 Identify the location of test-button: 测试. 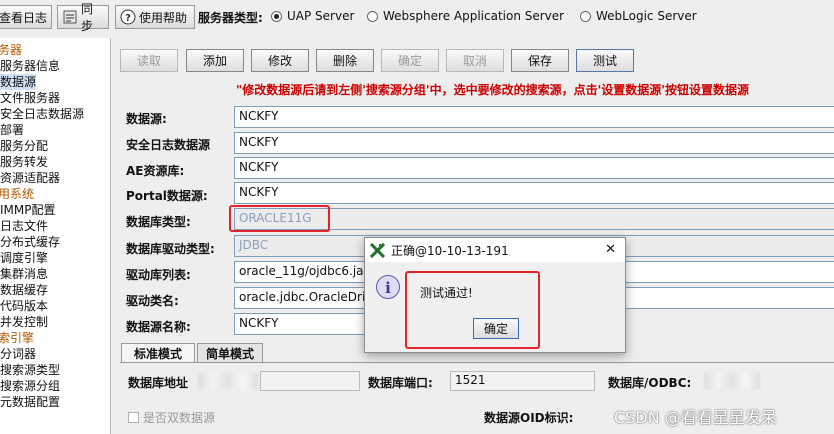
(605, 60).